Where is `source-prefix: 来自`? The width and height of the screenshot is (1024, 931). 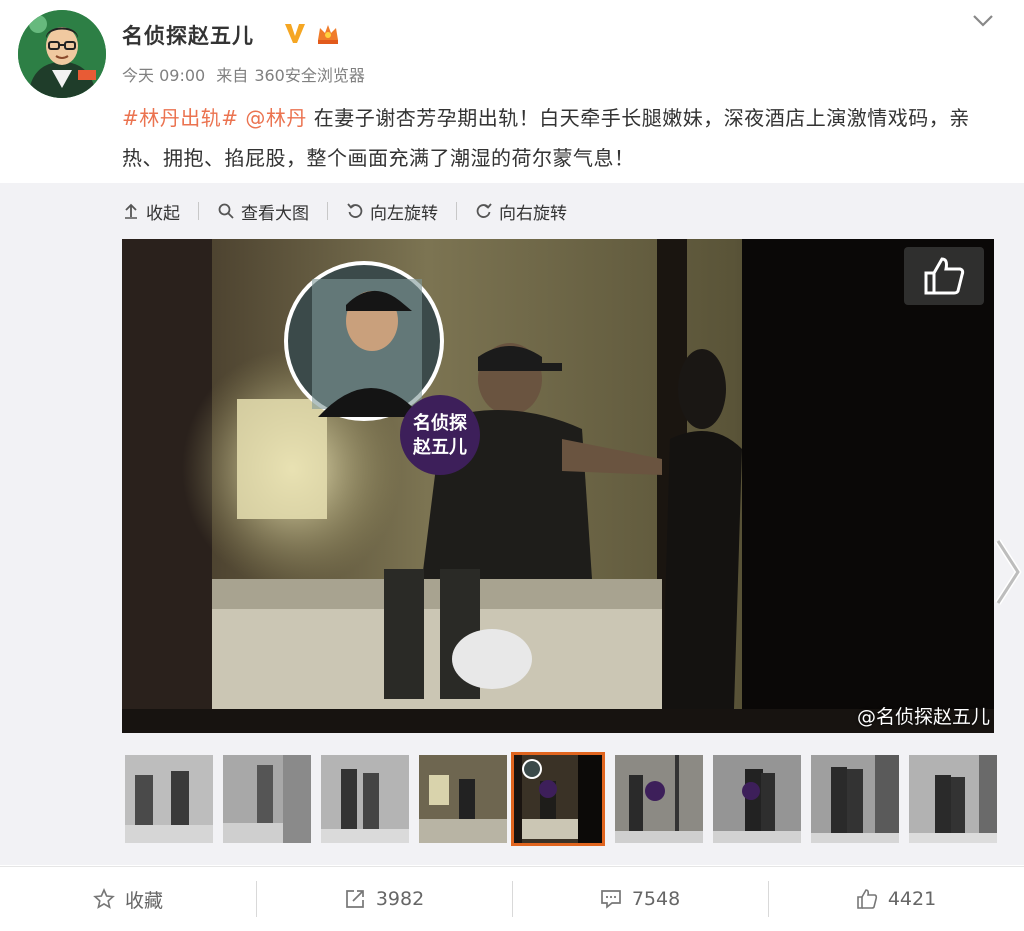 source-prefix: 来自 is located at coordinates (232, 75).